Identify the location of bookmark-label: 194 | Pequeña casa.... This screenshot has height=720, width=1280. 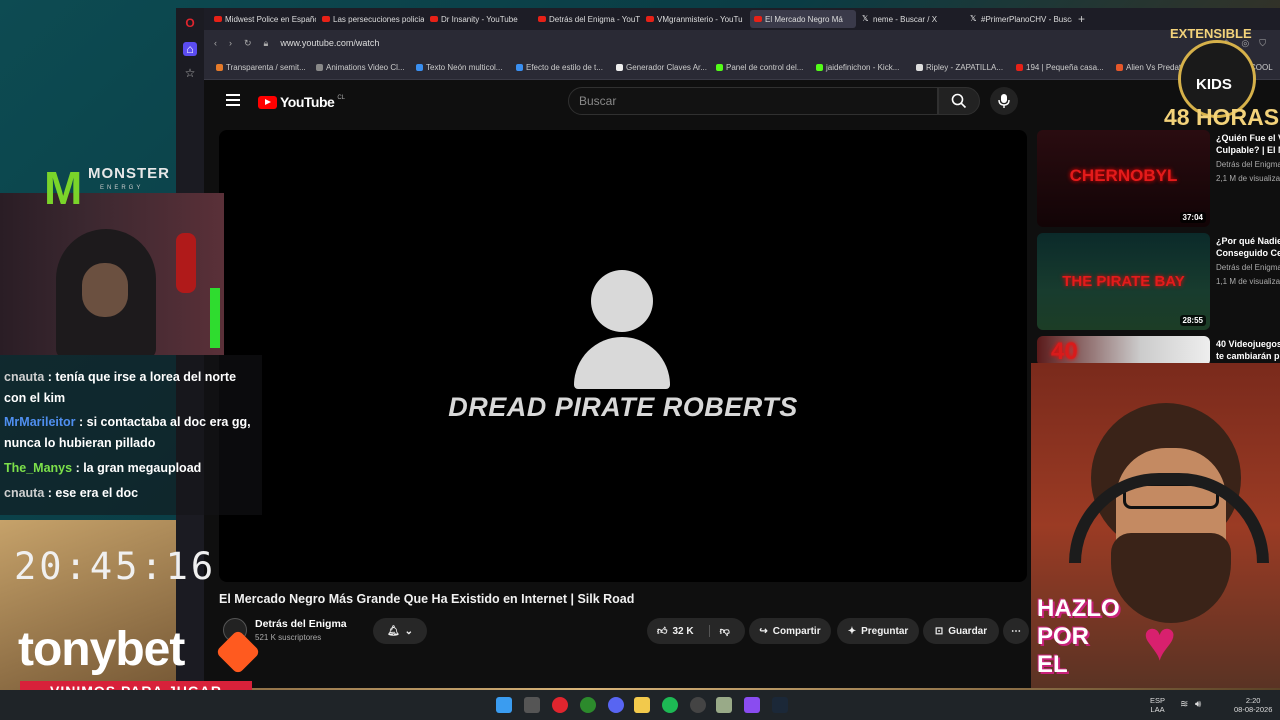
(1065, 67).